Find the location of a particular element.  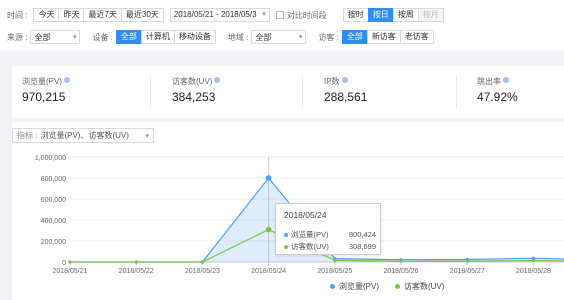

legend-label: 浏览量(PV) is located at coordinates (359, 286).